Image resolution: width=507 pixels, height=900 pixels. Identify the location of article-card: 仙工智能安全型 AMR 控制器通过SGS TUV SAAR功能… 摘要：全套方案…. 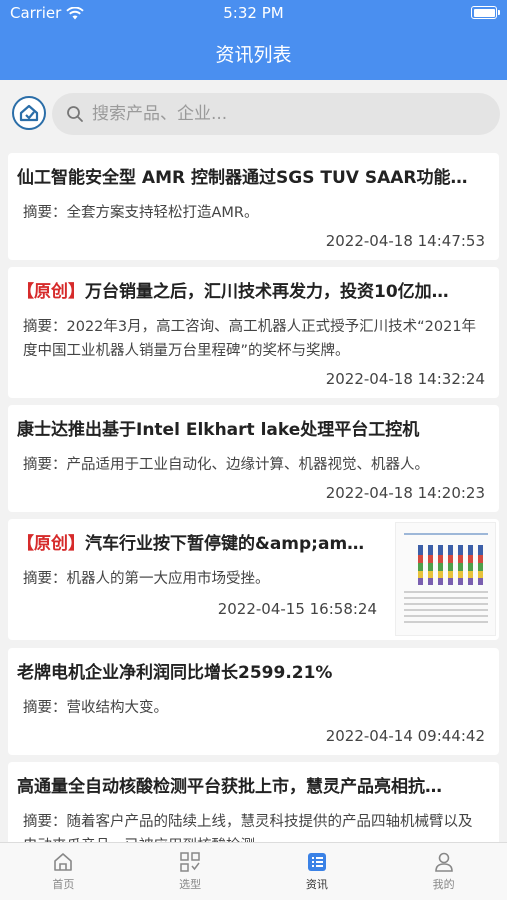
(253, 206).